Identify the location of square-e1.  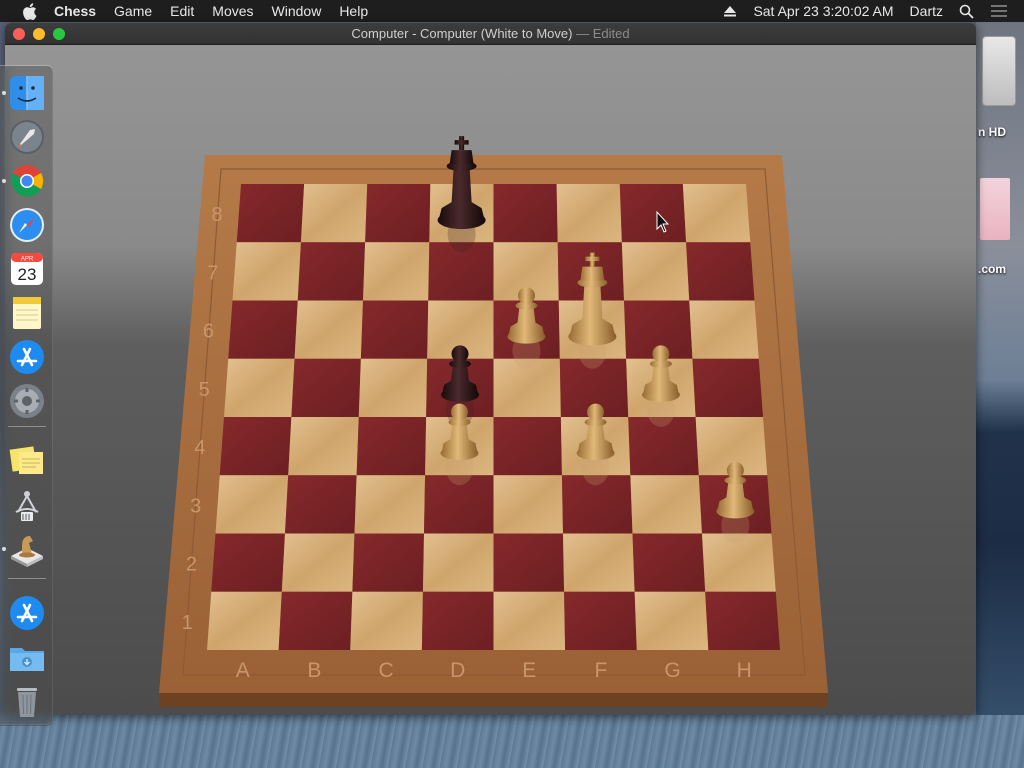
(529, 620).